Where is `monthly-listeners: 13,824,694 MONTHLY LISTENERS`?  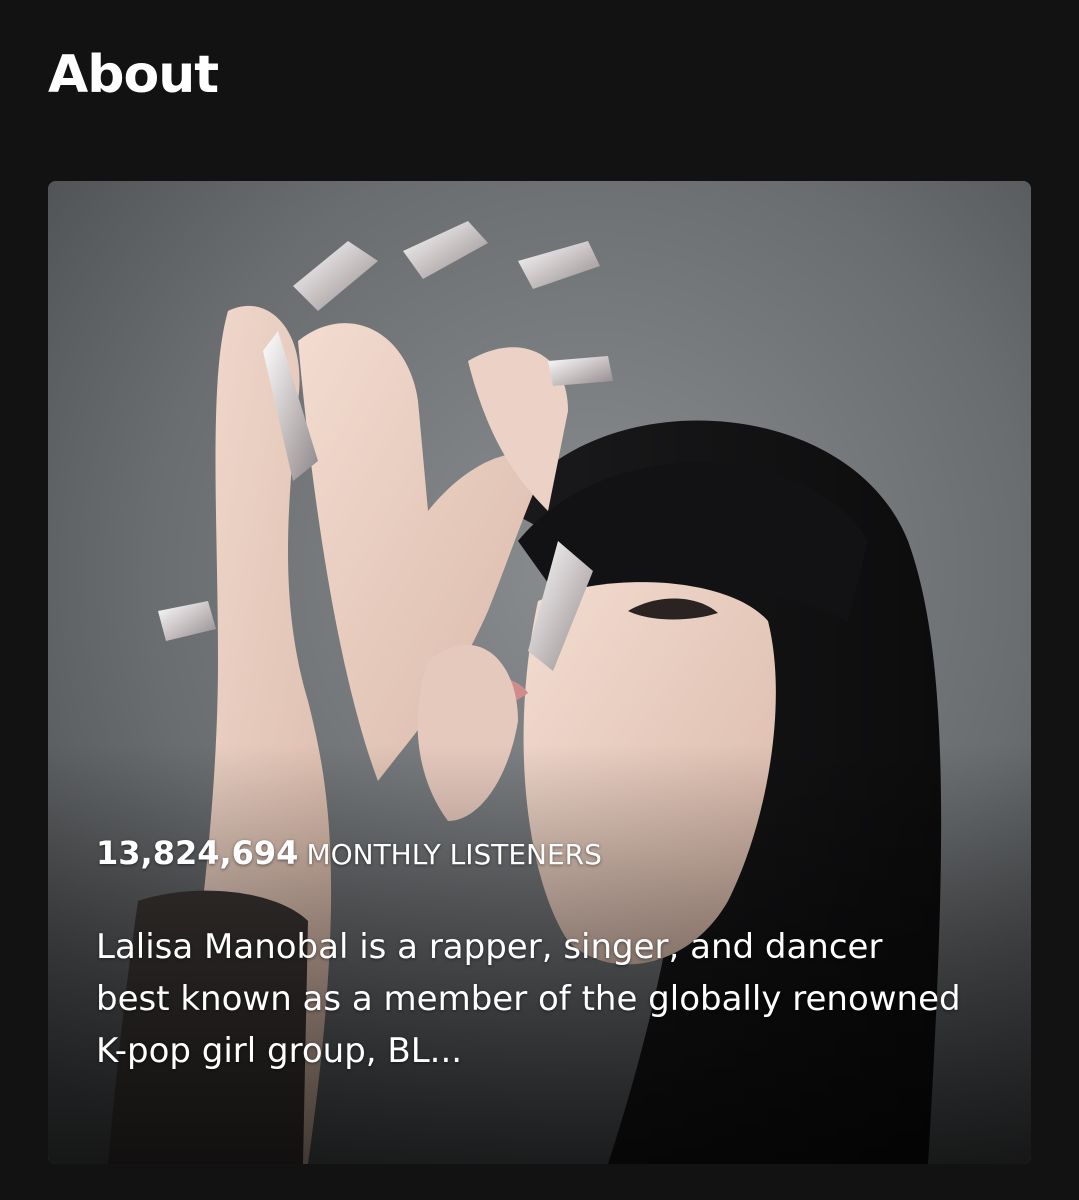
monthly-listeners: 13,824,694 MONTHLY LISTENERS is located at coordinates (349, 854).